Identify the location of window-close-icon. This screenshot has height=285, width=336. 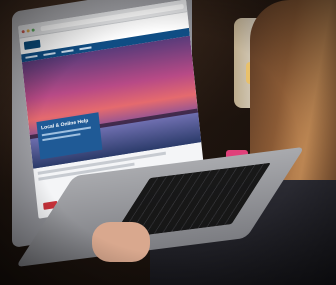
(23, 31).